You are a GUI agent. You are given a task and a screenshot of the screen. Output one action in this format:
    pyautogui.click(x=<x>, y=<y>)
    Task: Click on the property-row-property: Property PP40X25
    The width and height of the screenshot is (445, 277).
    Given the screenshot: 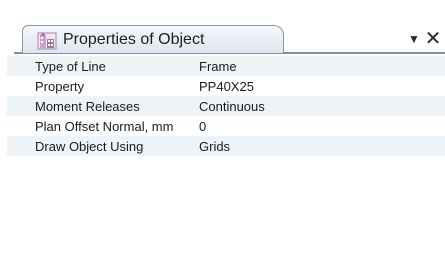 What is the action you would take?
    pyautogui.click(x=226, y=86)
    